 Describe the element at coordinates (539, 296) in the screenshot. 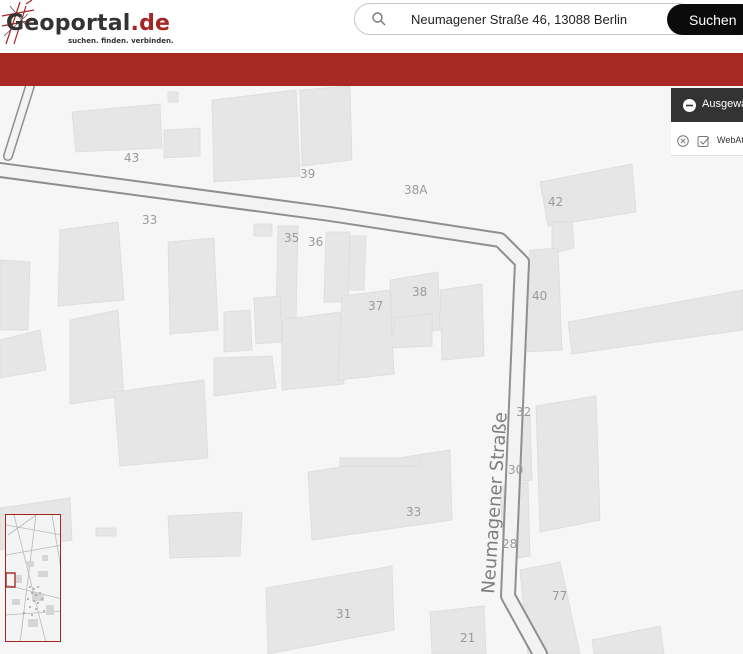

I see `house-number: 40` at that location.